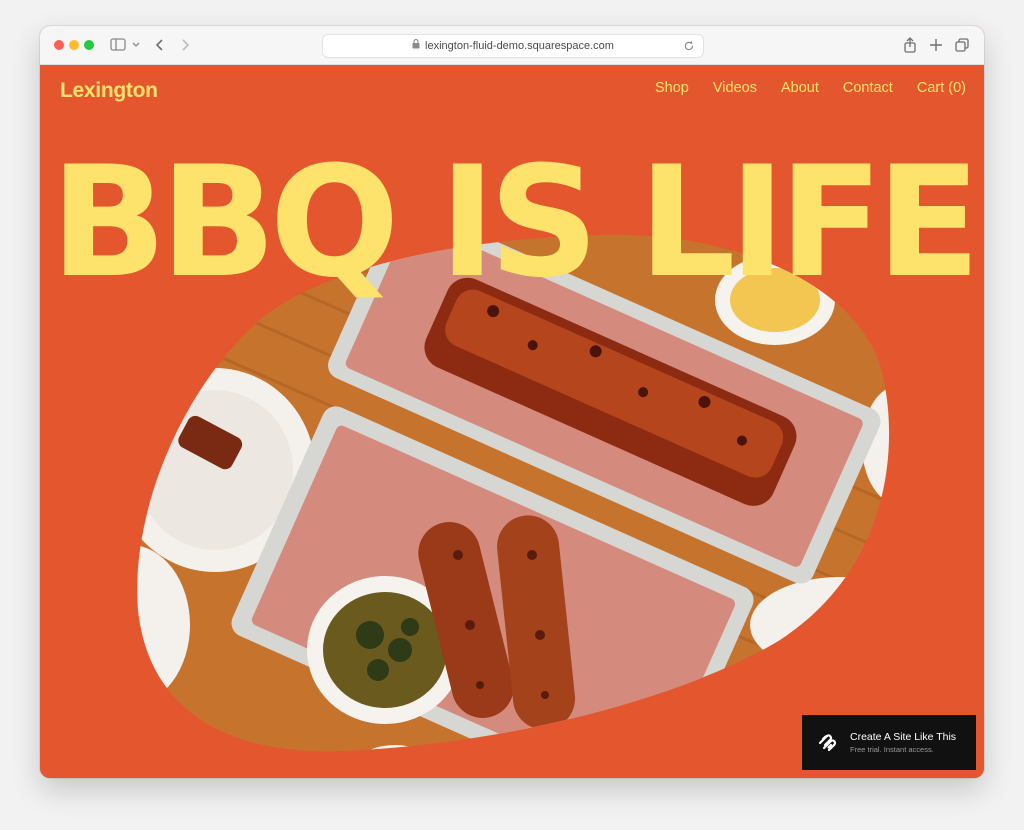  I want to click on nav-shop: Shop, so click(672, 88).